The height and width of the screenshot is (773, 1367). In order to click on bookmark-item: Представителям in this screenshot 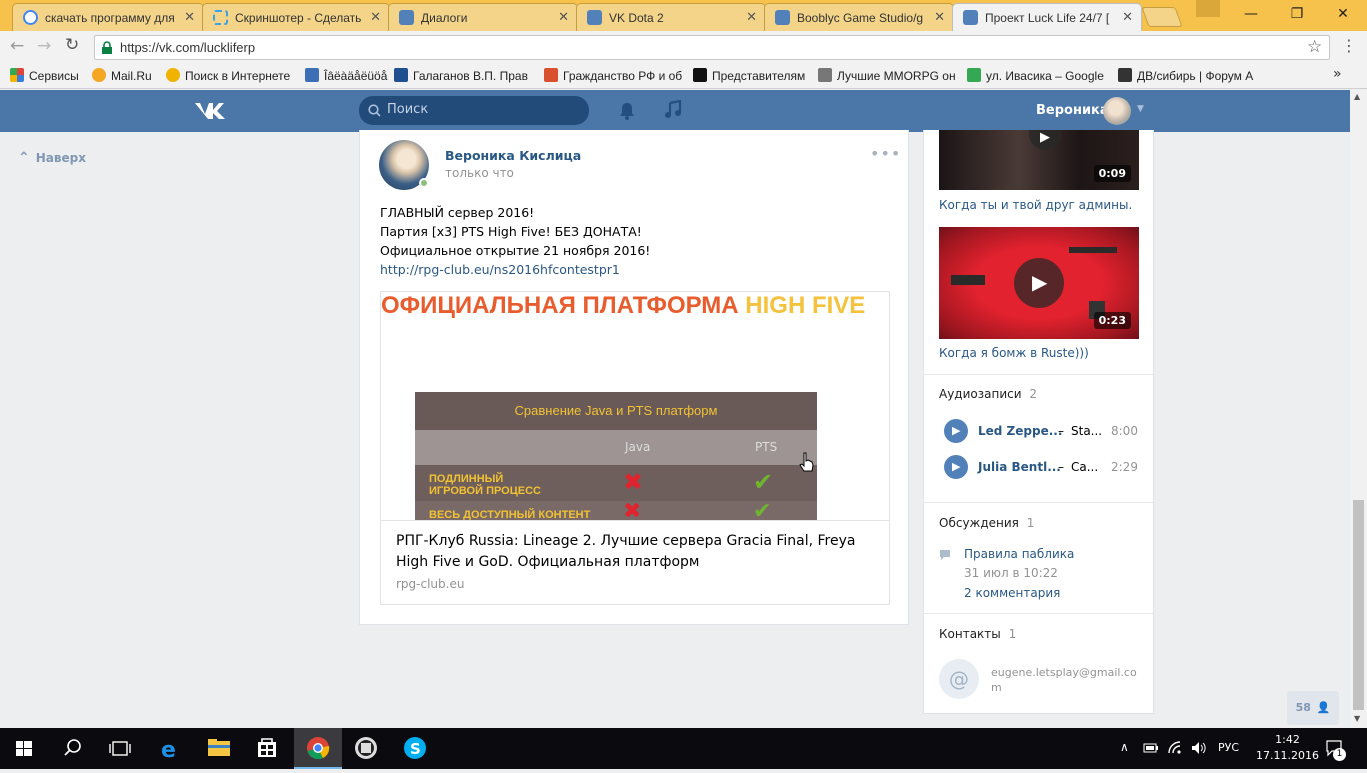, I will do `click(749, 77)`.